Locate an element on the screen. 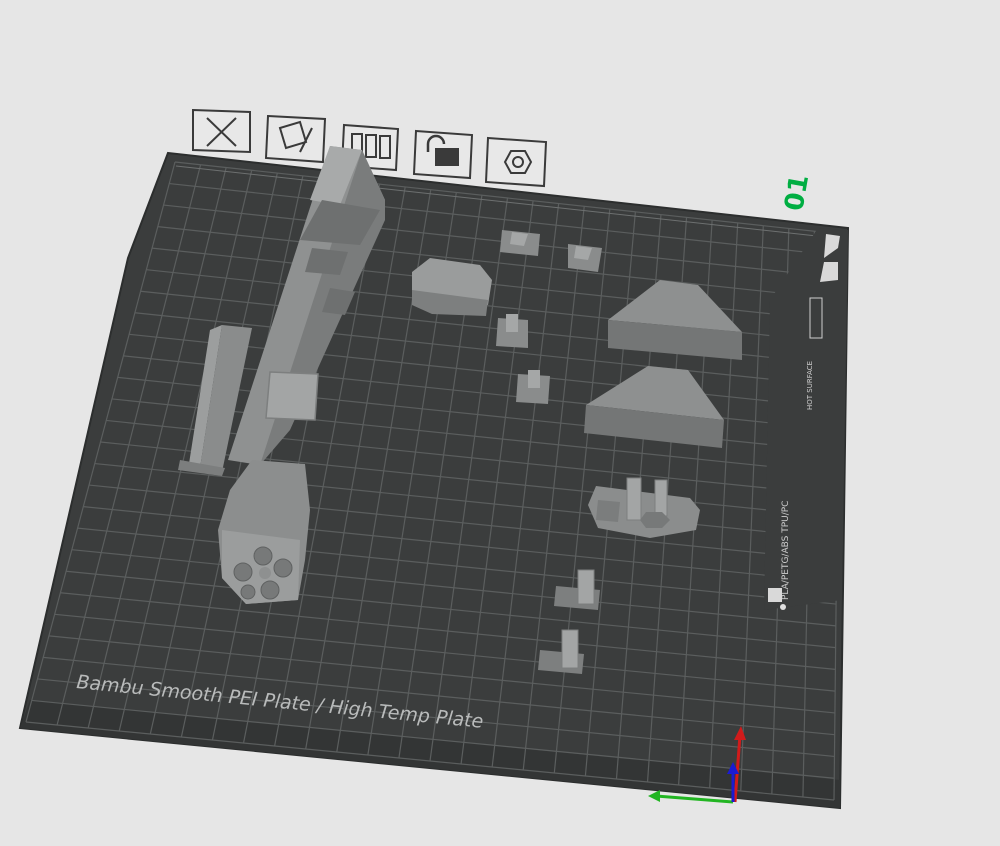 The height and width of the screenshot is (846, 1000). materials-label: PLA/PETG/ABS TPU/PC is located at coordinates (786, 550).